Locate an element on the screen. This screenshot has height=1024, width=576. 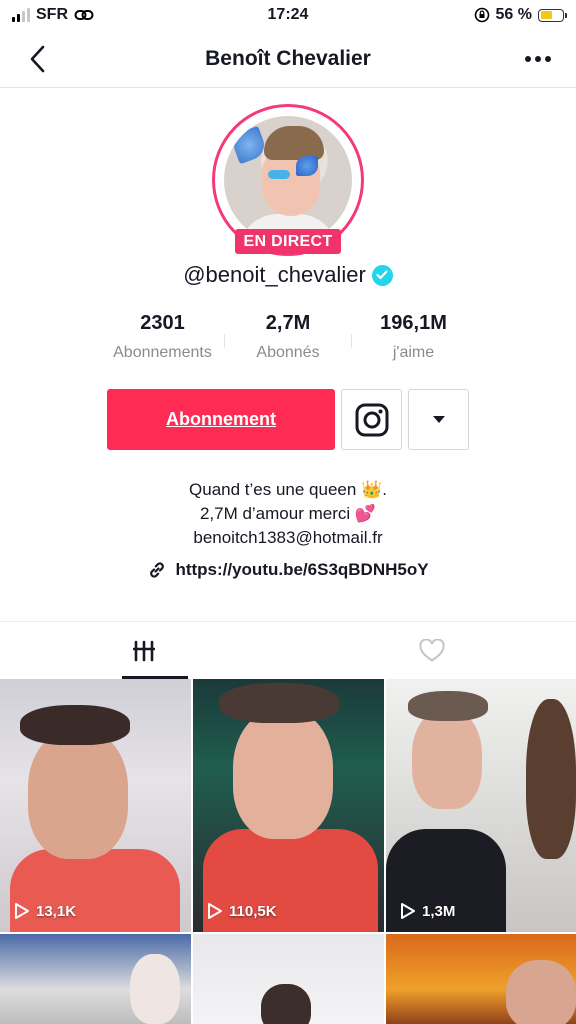
dropdown-button is located at coordinates (438, 419).